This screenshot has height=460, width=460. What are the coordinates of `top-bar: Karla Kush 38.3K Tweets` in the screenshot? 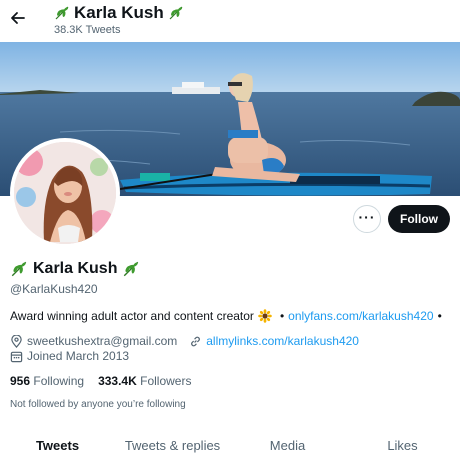 It's located at (230, 21).